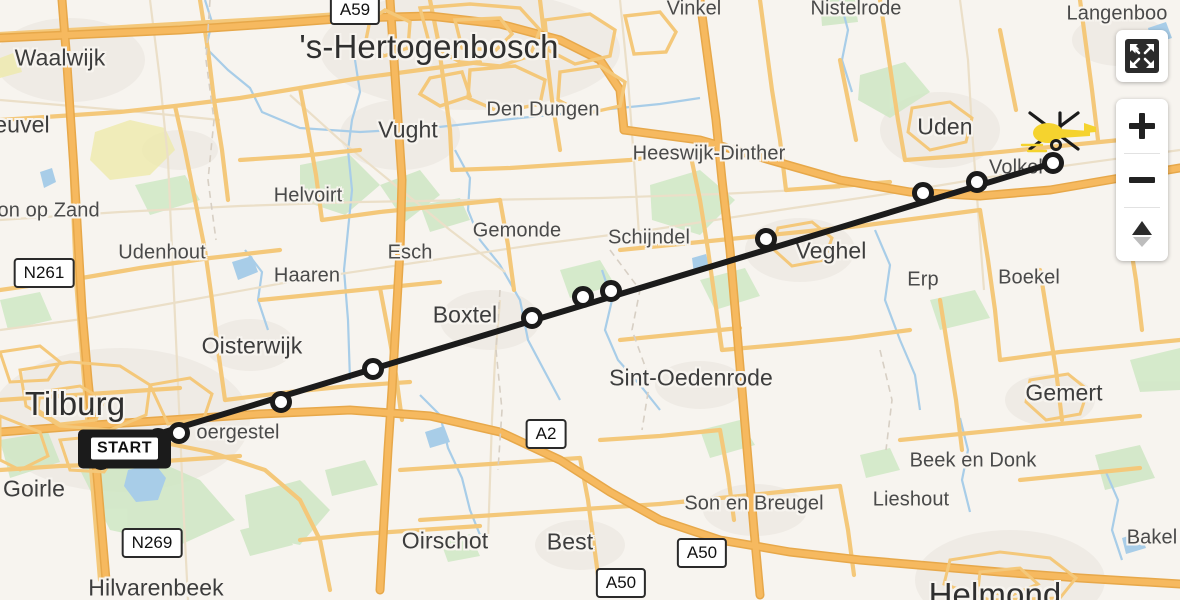  What do you see at coordinates (355, 12) in the screenshot?
I see `road-shield: A59` at bounding box center [355, 12].